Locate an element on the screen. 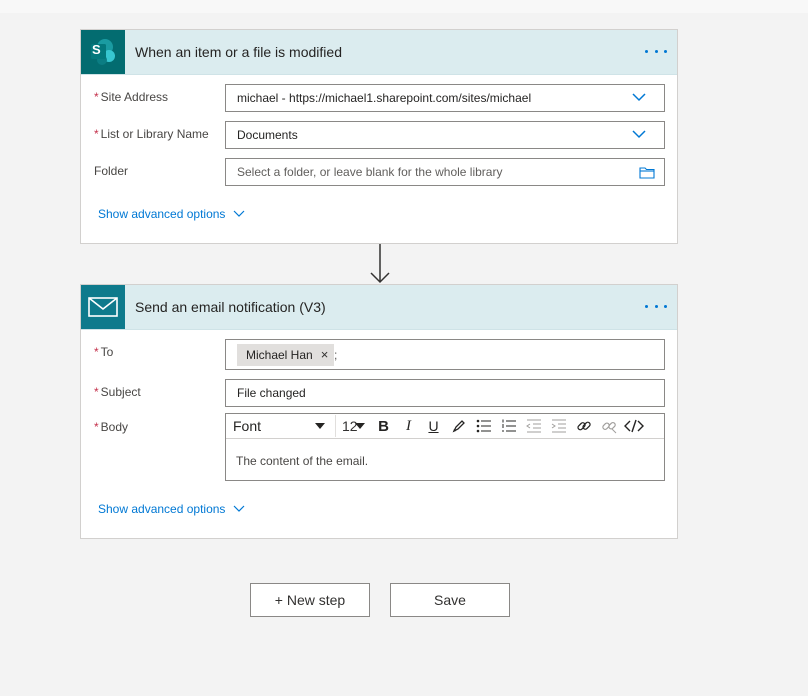  subject-value: File changed is located at coordinates (271, 393).